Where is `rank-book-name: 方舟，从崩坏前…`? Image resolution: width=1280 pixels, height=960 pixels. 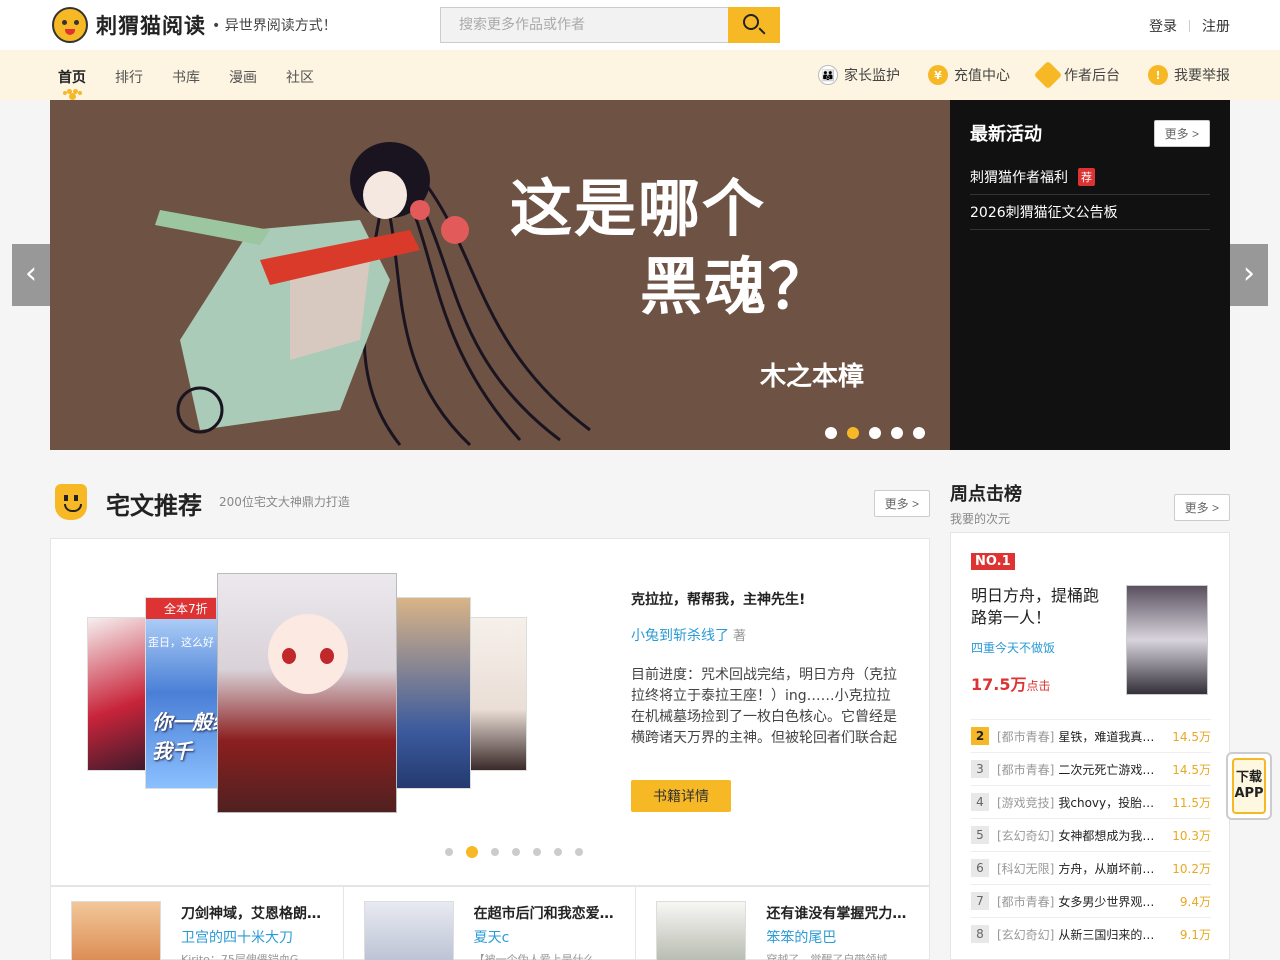
rank-book-name: 方舟，从崩坏前… is located at coordinates (1106, 868).